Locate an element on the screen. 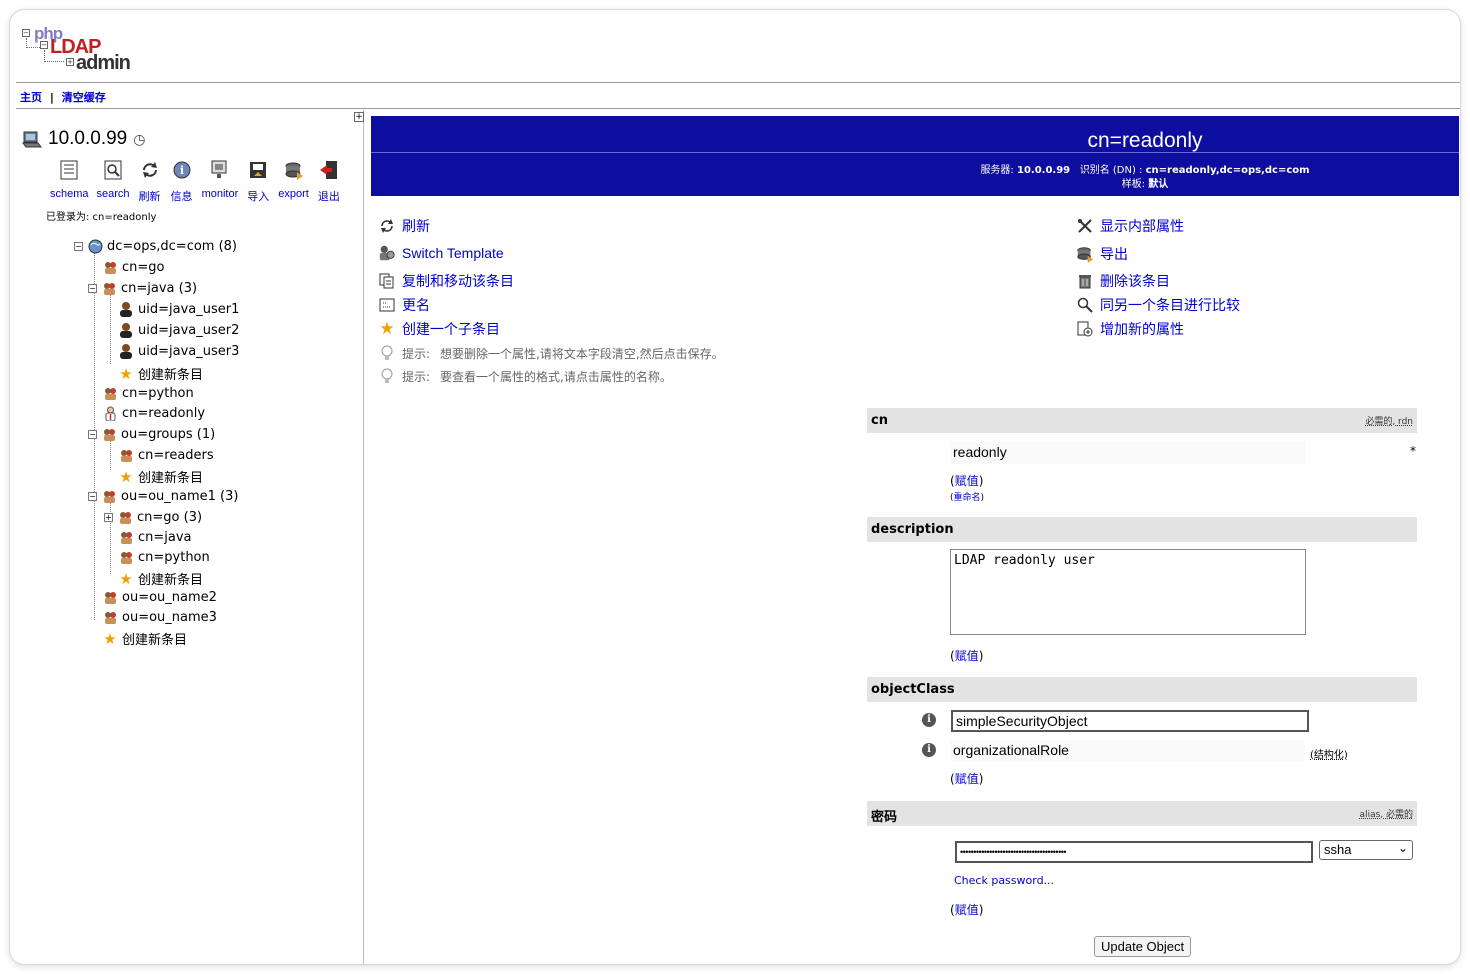  tree-node-java-user2: uid=java_user2 is located at coordinates (178, 330).